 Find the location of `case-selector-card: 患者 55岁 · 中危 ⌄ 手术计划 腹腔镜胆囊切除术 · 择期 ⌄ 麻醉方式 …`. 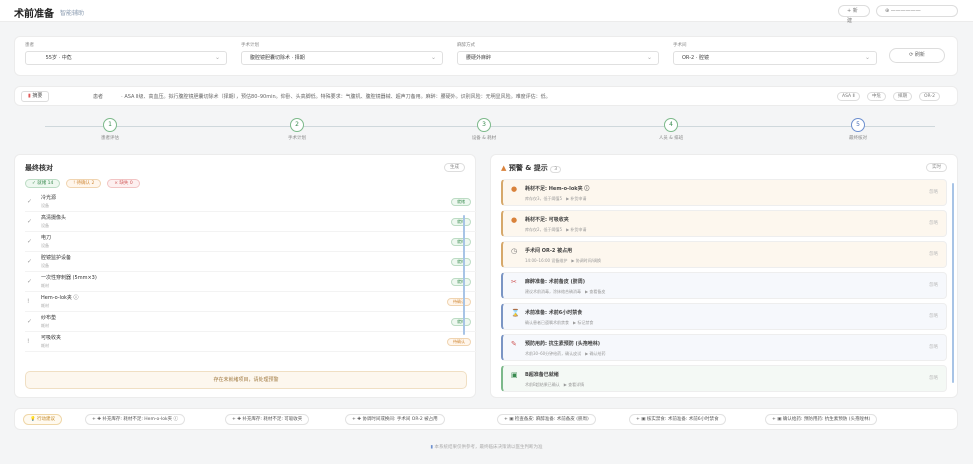

case-selector-card: 患者 55岁 · 中危 ⌄ 手术计划 腹腔镜胆囊切除术 · 择期 ⌄ 麻醉方式 … is located at coordinates (486, 56).